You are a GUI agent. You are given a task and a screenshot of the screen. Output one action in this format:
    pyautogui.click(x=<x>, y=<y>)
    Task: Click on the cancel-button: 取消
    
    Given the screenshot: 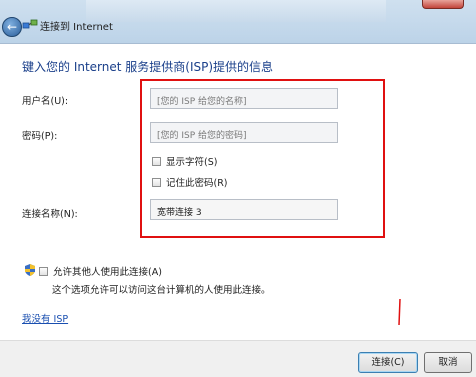 What is the action you would take?
    pyautogui.click(x=448, y=362)
    